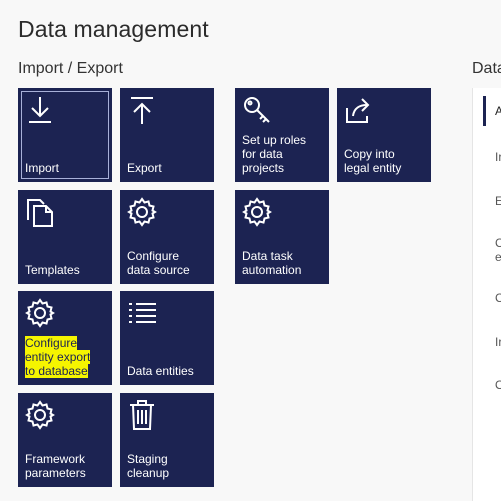 This screenshot has width=501, height=501. I want to click on right-panel-item: A, so click(498, 111).